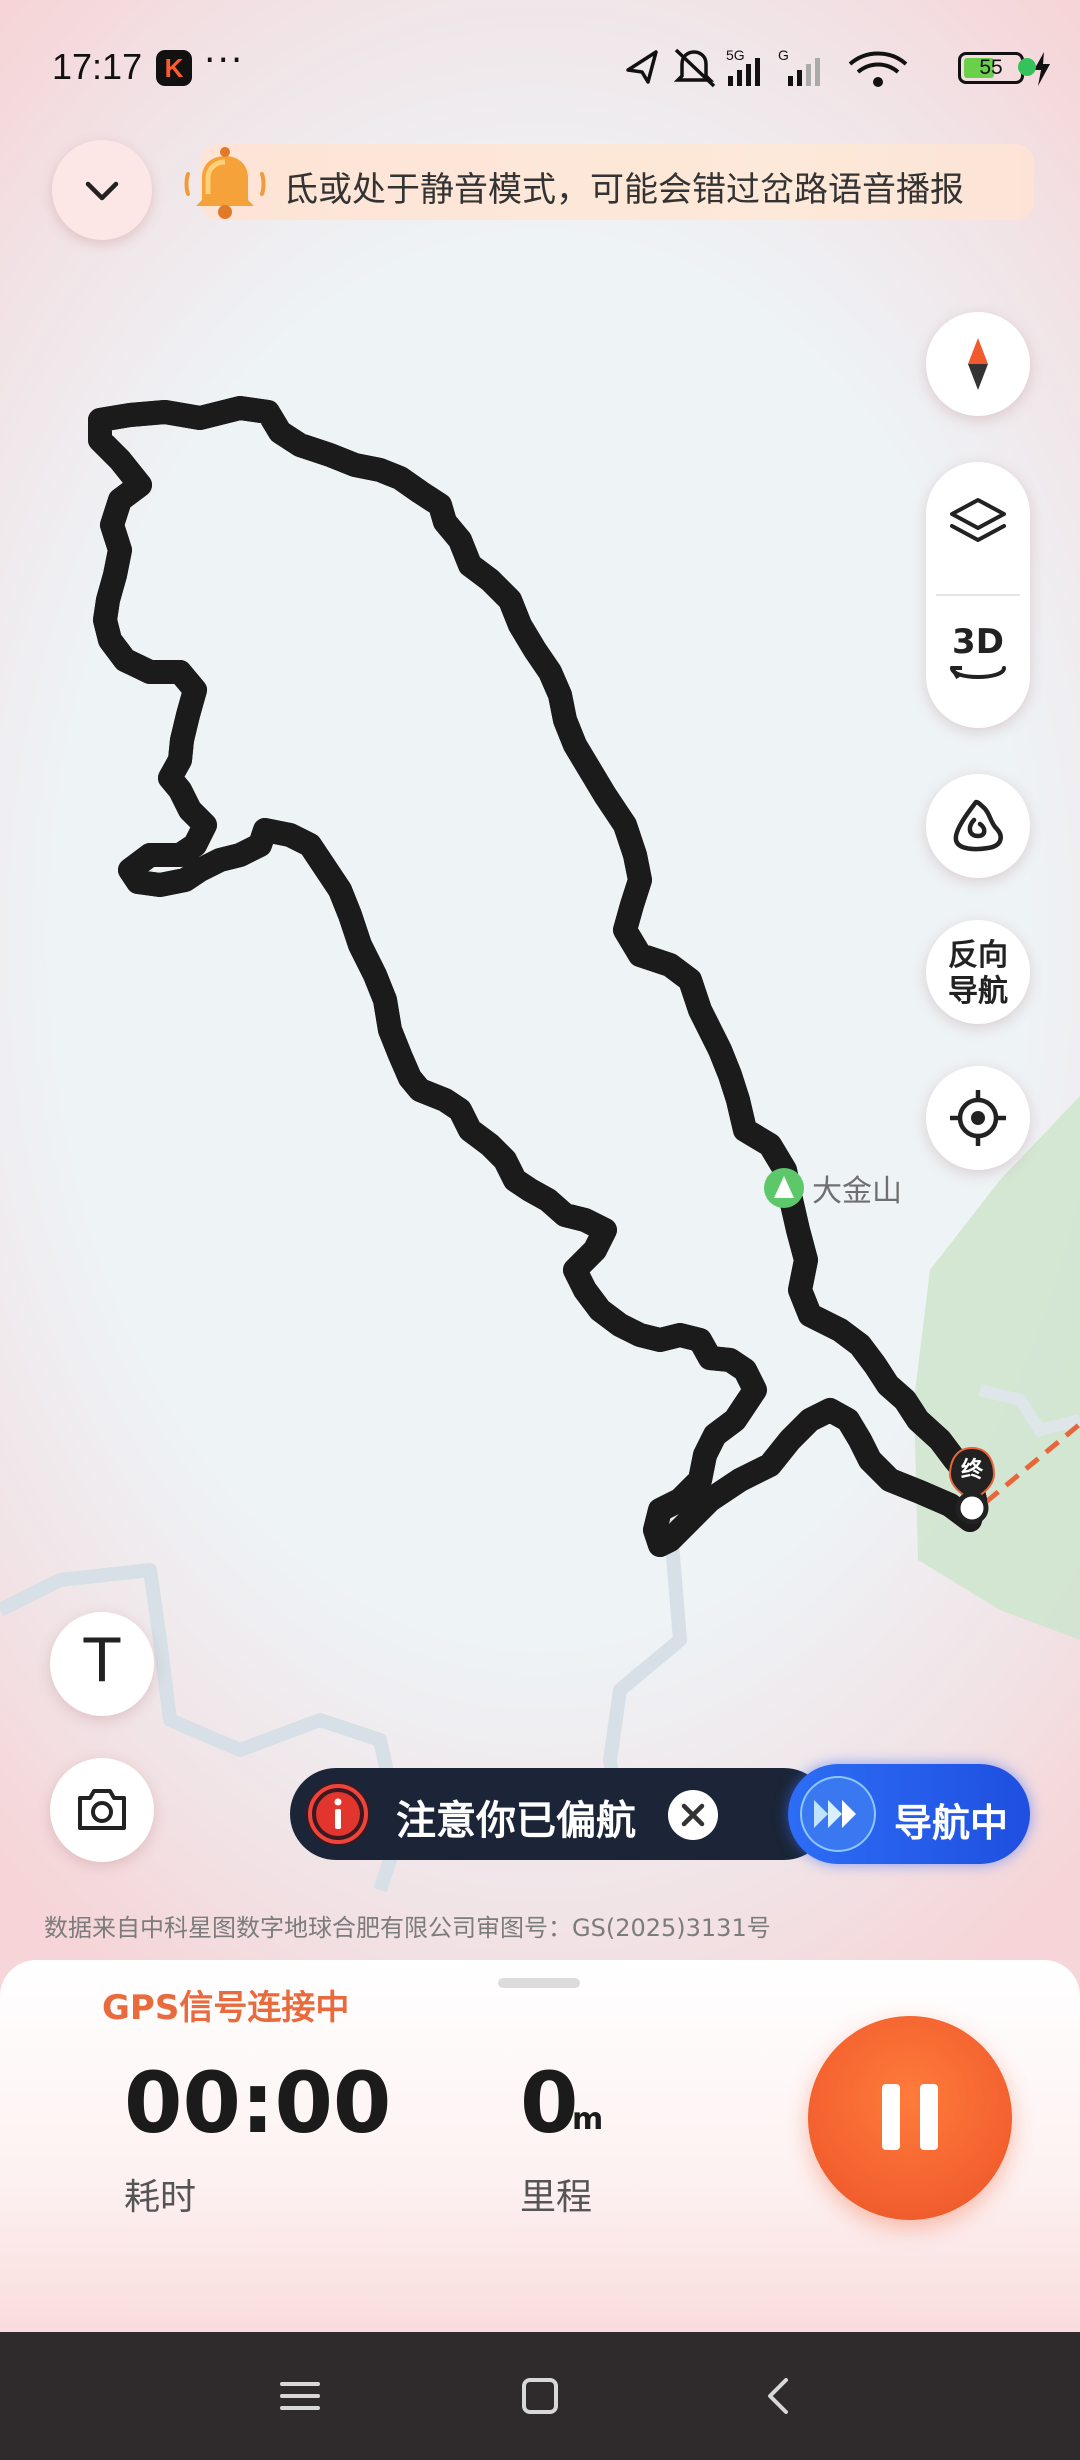 Image resolution: width=1080 pixels, height=2460 pixels. I want to click on back-icon, so click(780, 2396).